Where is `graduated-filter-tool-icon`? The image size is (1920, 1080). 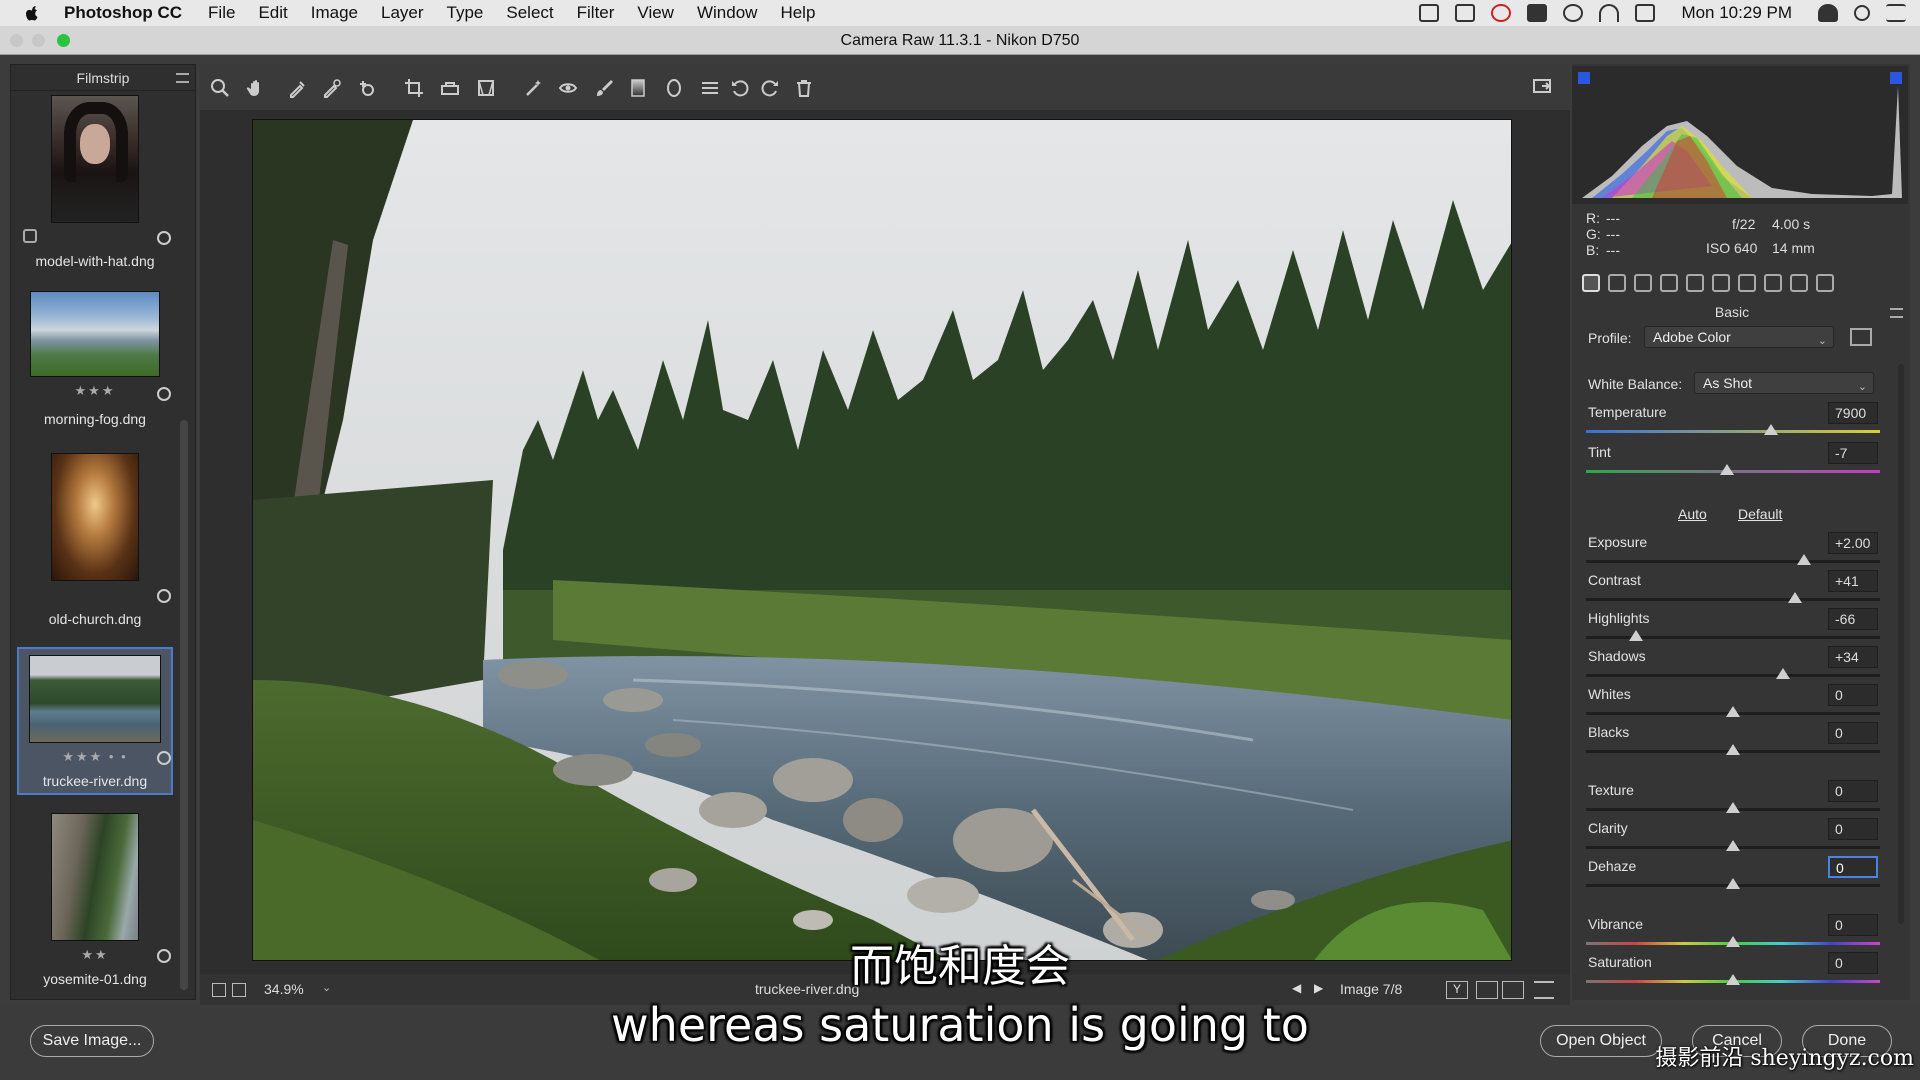
graduated-filter-tool-icon is located at coordinates (638, 88).